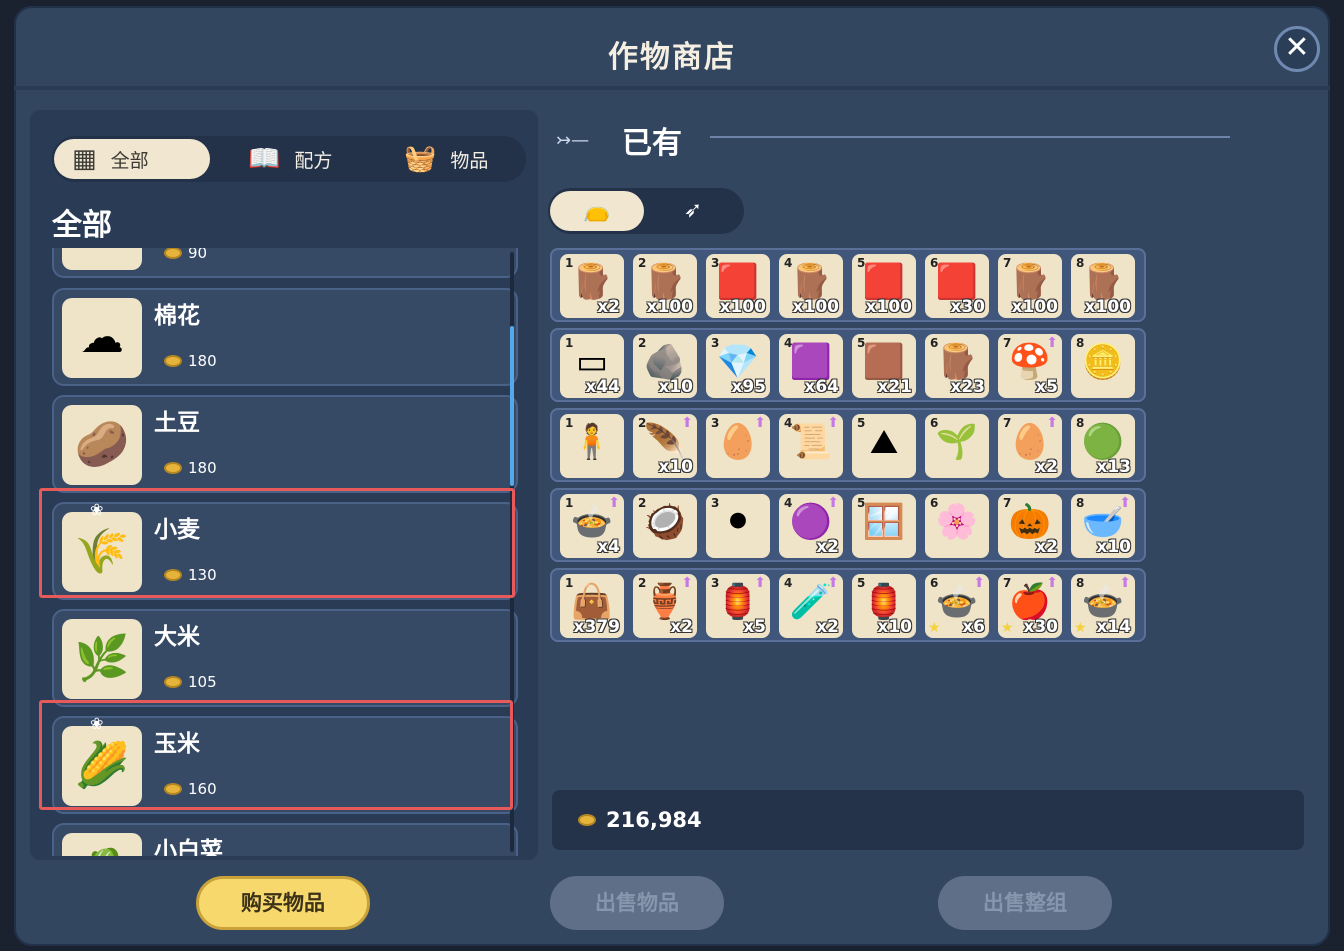 Image resolution: width=1344 pixels, height=951 pixels. I want to click on feather-icon: ➶, so click(693, 211).